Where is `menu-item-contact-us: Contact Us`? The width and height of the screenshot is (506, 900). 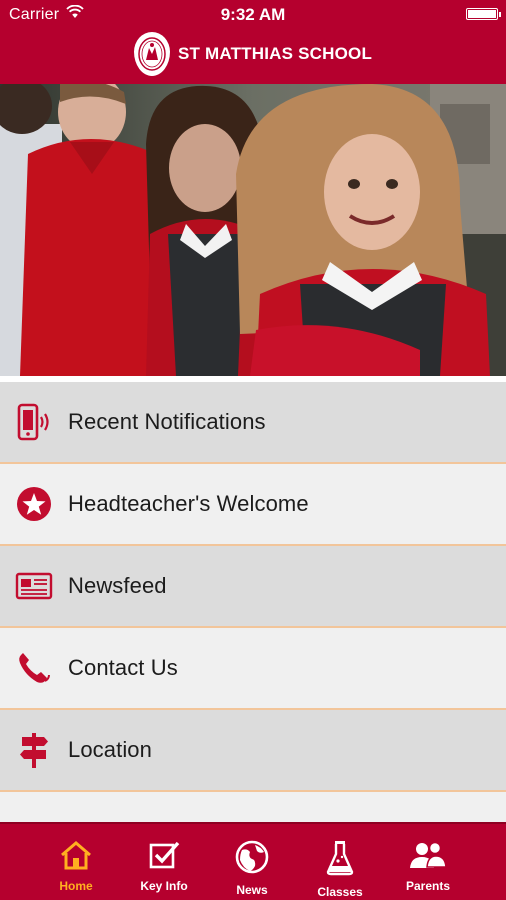 menu-item-contact-us: Contact Us is located at coordinates (253, 669).